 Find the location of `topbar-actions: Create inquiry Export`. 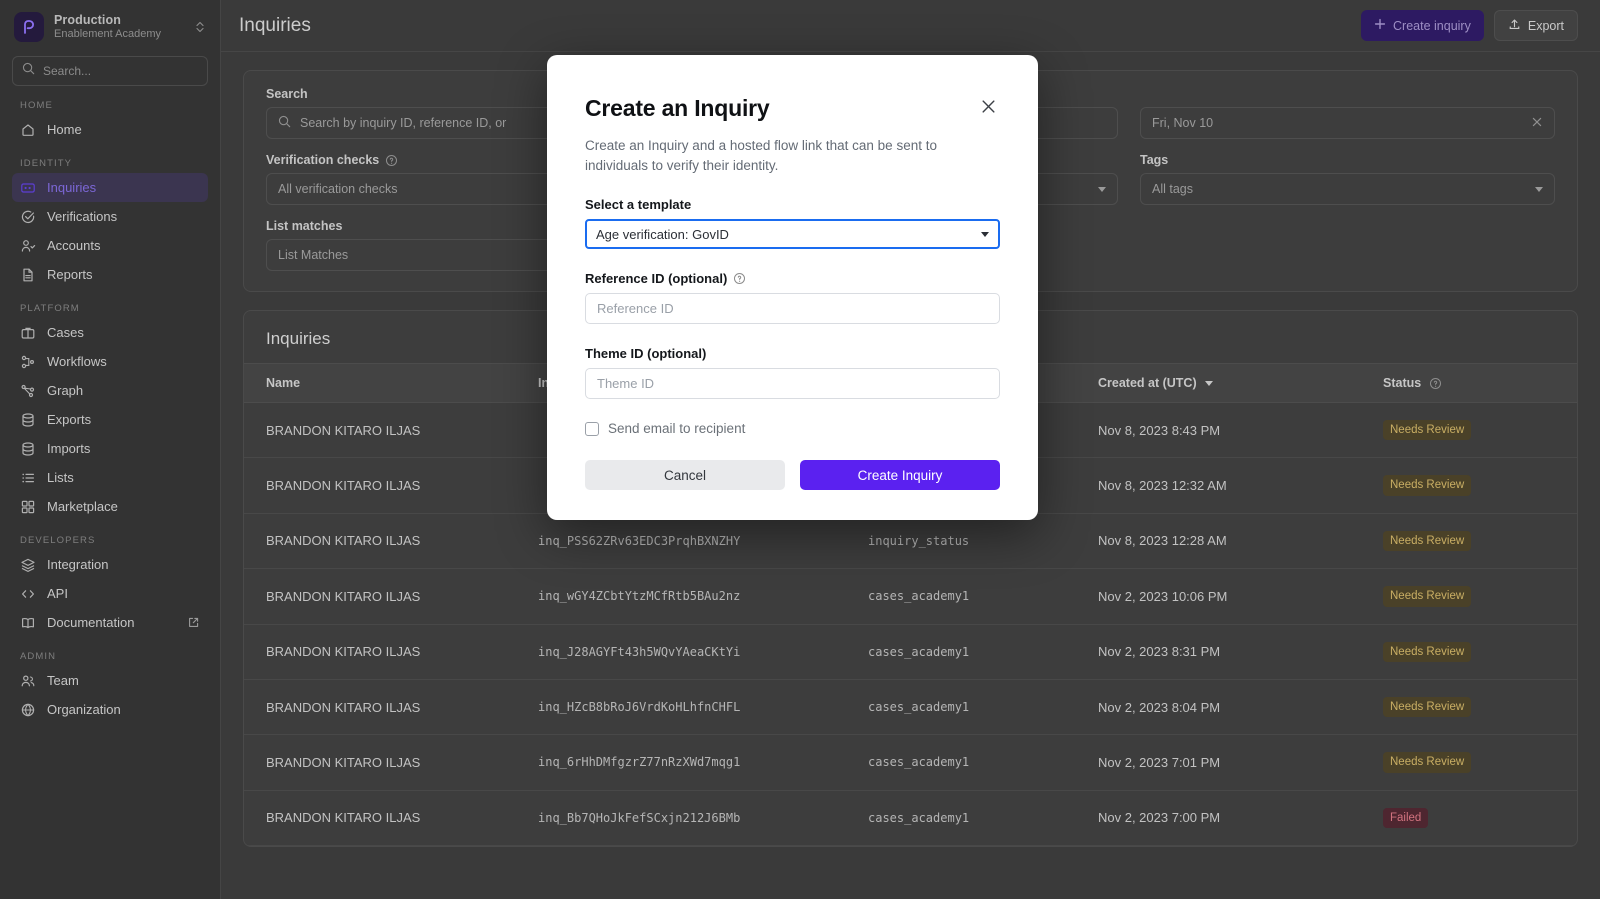

topbar-actions: Create inquiry Export is located at coordinates (1469, 25).